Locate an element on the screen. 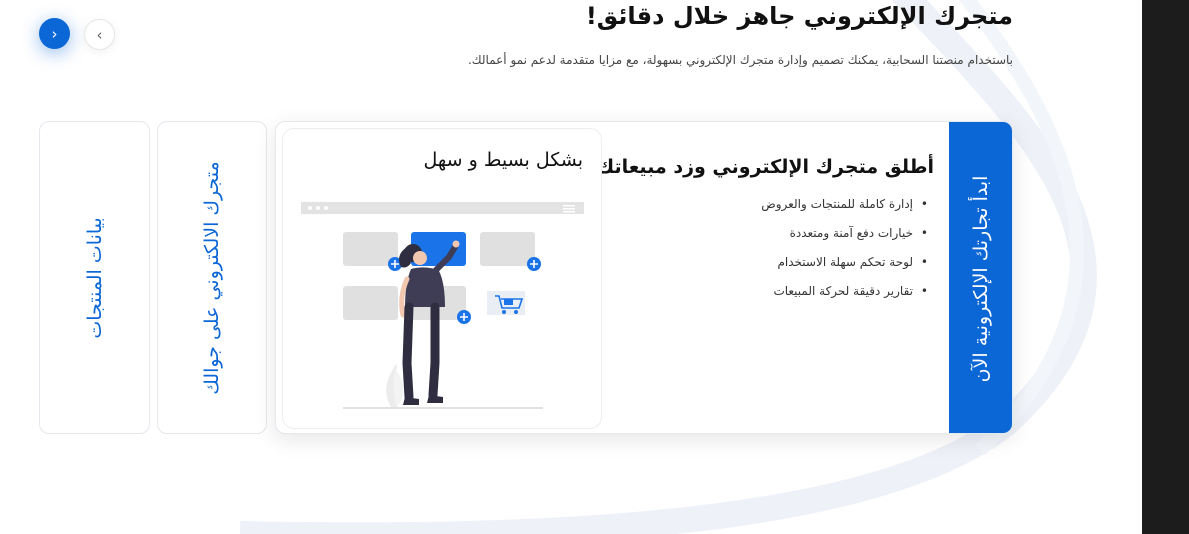 Image resolution: width=1189 pixels, height=534 pixels. carousel-next-button: › is located at coordinates (54, 33).